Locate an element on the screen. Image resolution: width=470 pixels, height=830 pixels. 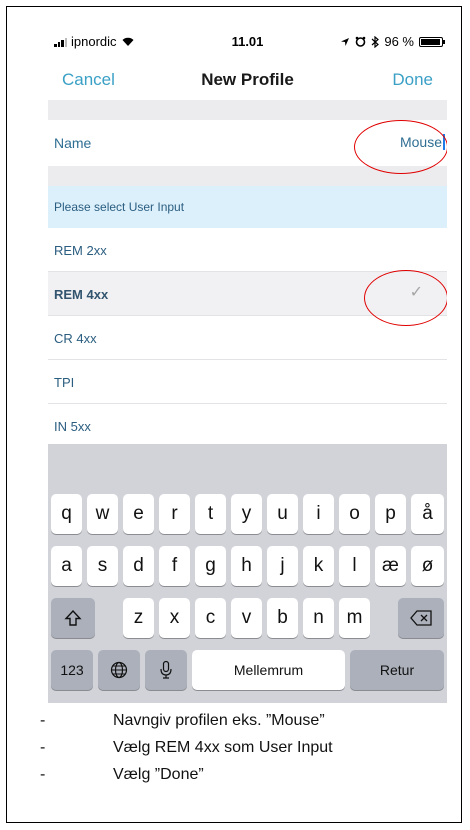
name-field-row: Name Mouse is located at coordinates (247, 143).